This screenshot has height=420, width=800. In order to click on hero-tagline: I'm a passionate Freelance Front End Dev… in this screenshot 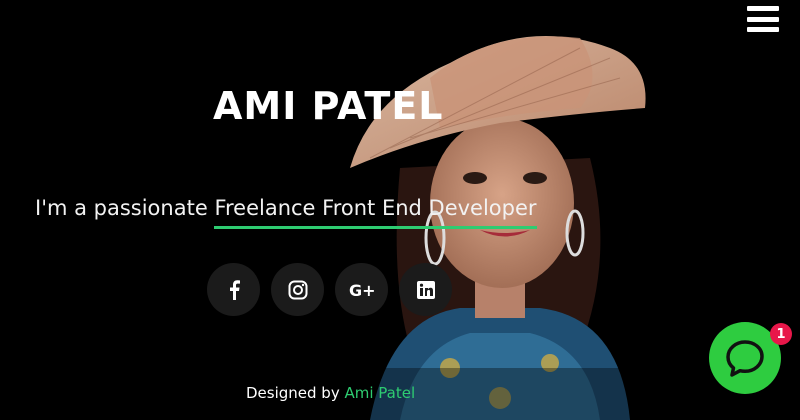, I will do `click(286, 212)`.